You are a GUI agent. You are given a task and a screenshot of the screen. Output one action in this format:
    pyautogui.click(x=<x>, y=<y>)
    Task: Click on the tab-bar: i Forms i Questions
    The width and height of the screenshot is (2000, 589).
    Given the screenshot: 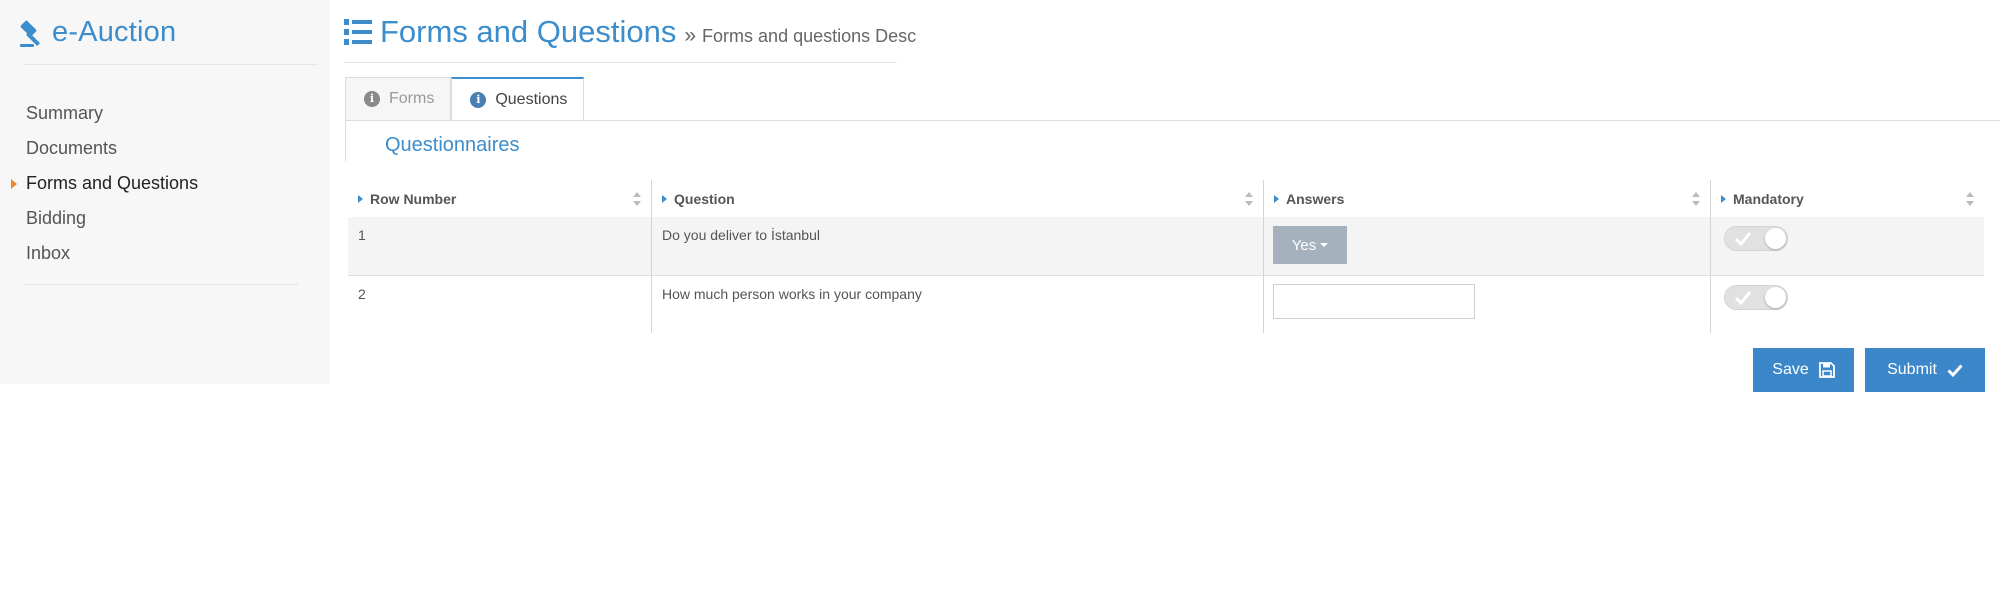 What is the action you would take?
    pyautogui.click(x=465, y=99)
    